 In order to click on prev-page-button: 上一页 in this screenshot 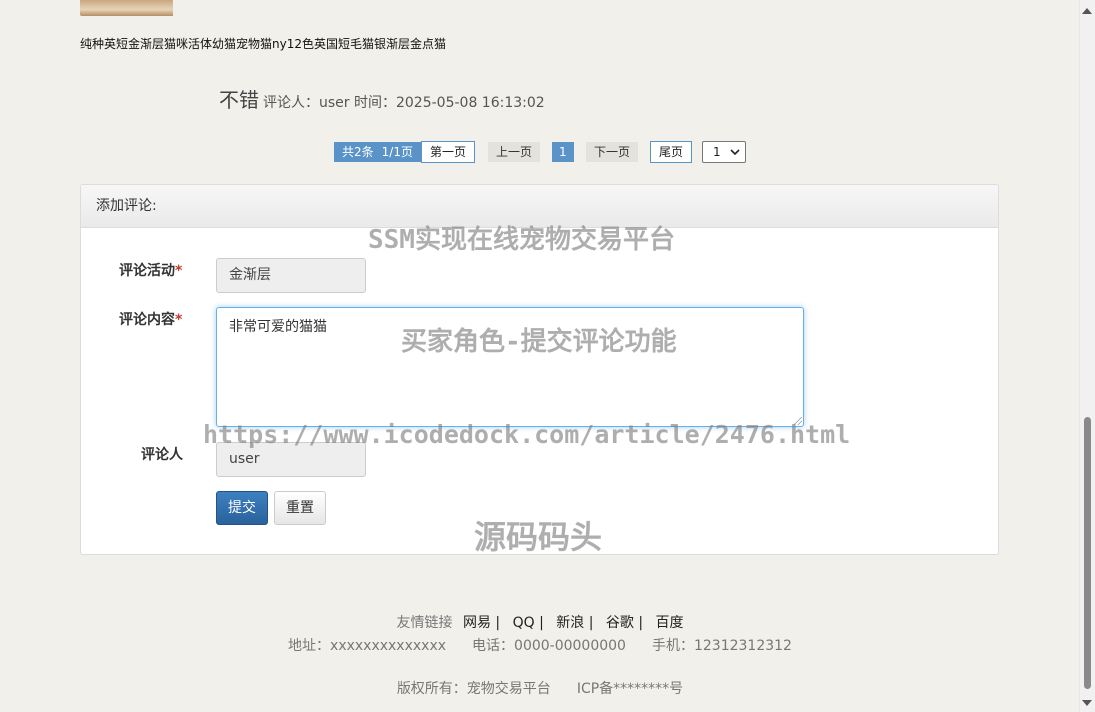, I will do `click(514, 152)`.